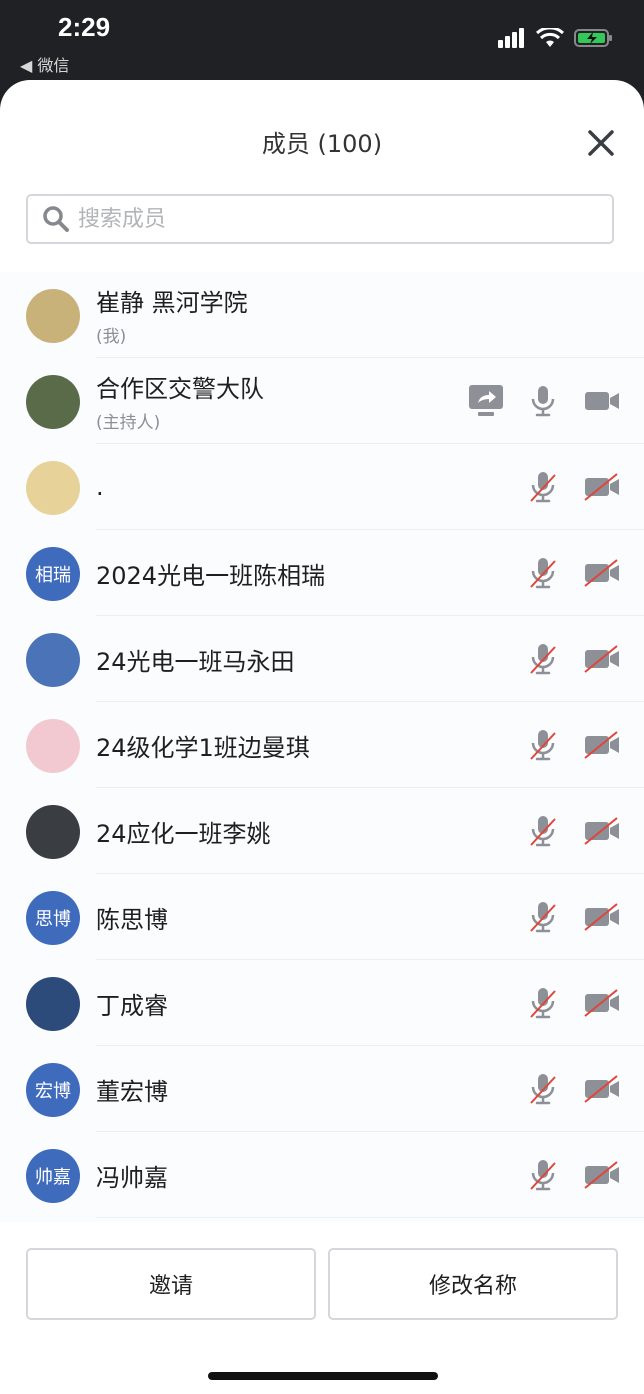 The width and height of the screenshot is (644, 1394). I want to click on member-name: 合作区交警大队, so click(180, 389).